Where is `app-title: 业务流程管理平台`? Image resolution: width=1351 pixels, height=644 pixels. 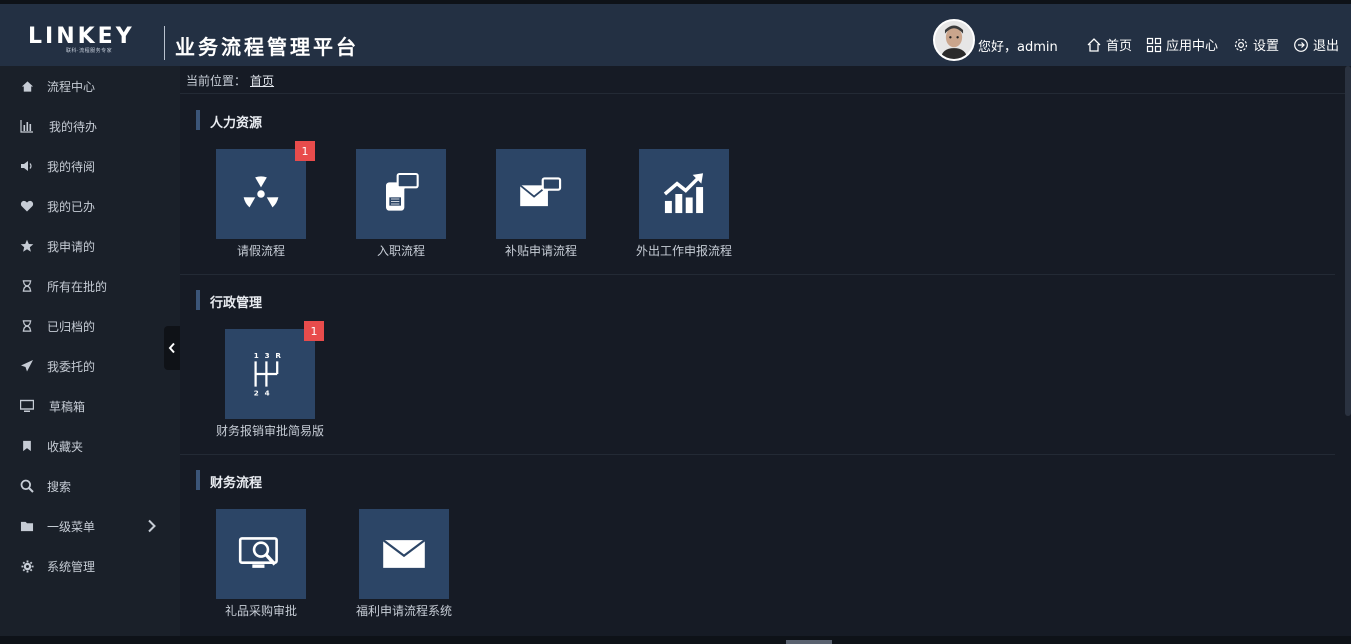
app-title: 业务流程管理平台 is located at coordinates (267, 47).